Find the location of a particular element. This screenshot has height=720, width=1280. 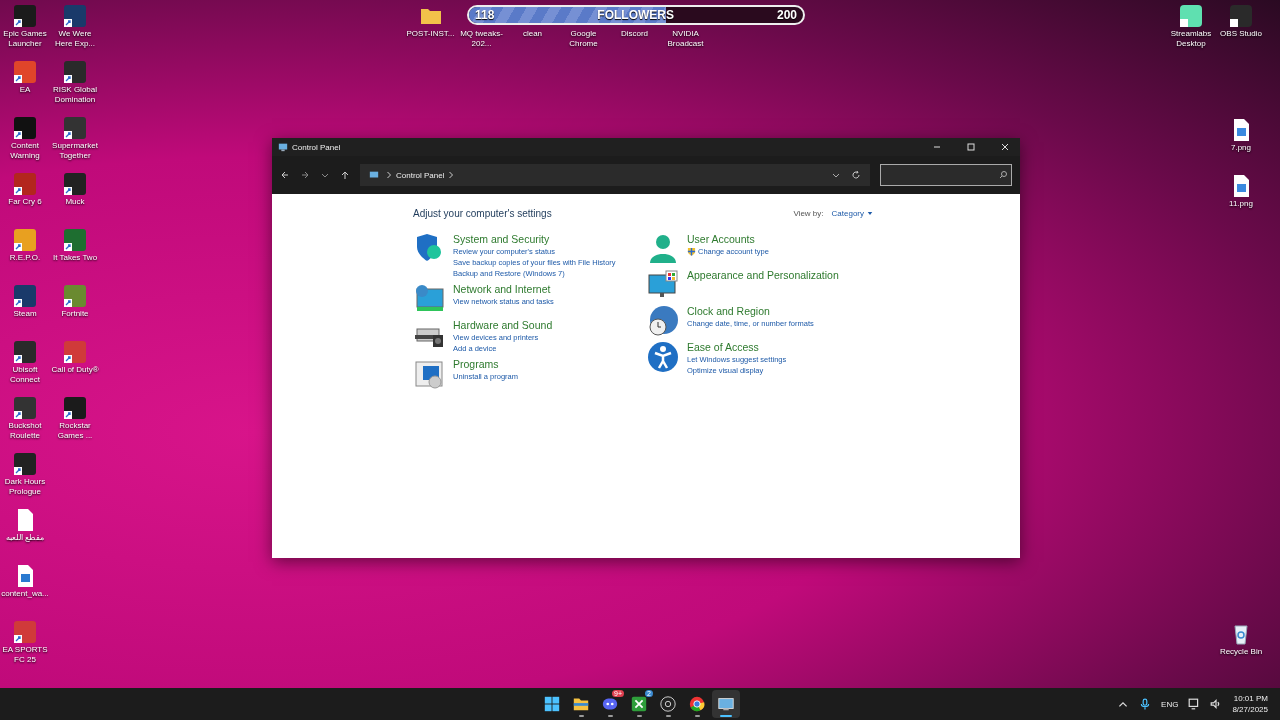

page-heading: Adjust your computer's settings is located at coordinates (482, 213).